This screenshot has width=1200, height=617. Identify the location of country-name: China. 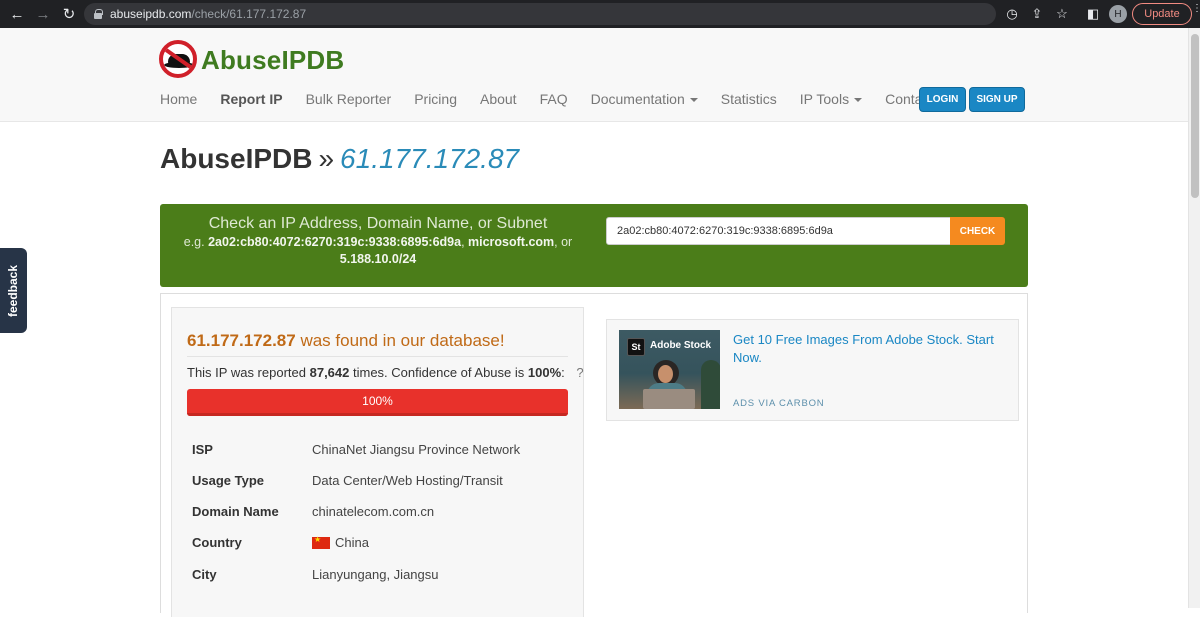
(352, 542).